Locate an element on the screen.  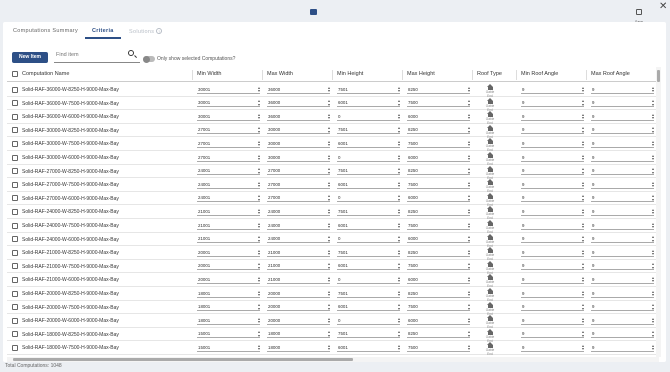
search-input is located at coordinates (89, 55).